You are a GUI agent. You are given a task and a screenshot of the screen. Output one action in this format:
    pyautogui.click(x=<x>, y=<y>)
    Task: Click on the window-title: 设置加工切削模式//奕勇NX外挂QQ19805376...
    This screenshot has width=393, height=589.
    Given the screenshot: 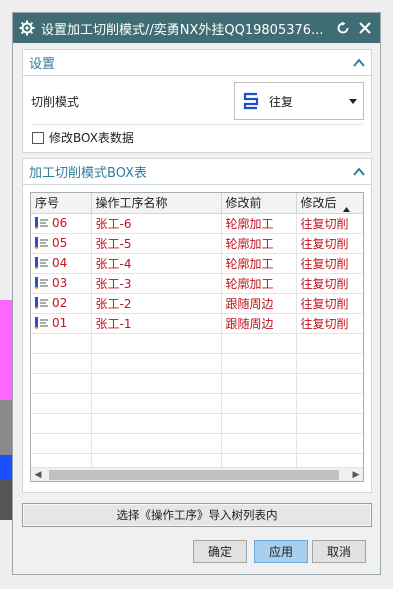 What is the action you would take?
    pyautogui.click(x=182, y=30)
    